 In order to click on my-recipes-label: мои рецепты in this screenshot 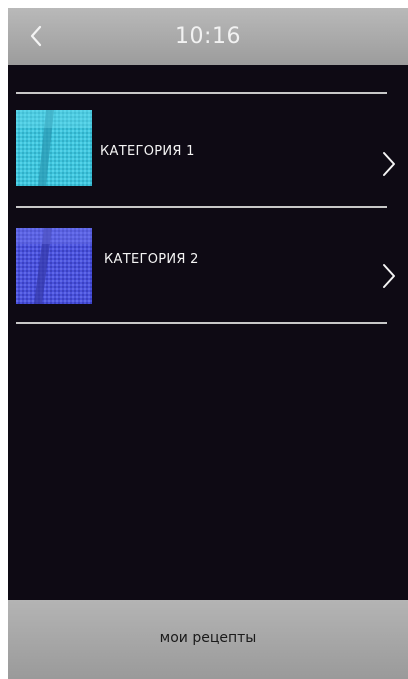, I will do `click(208, 637)`.